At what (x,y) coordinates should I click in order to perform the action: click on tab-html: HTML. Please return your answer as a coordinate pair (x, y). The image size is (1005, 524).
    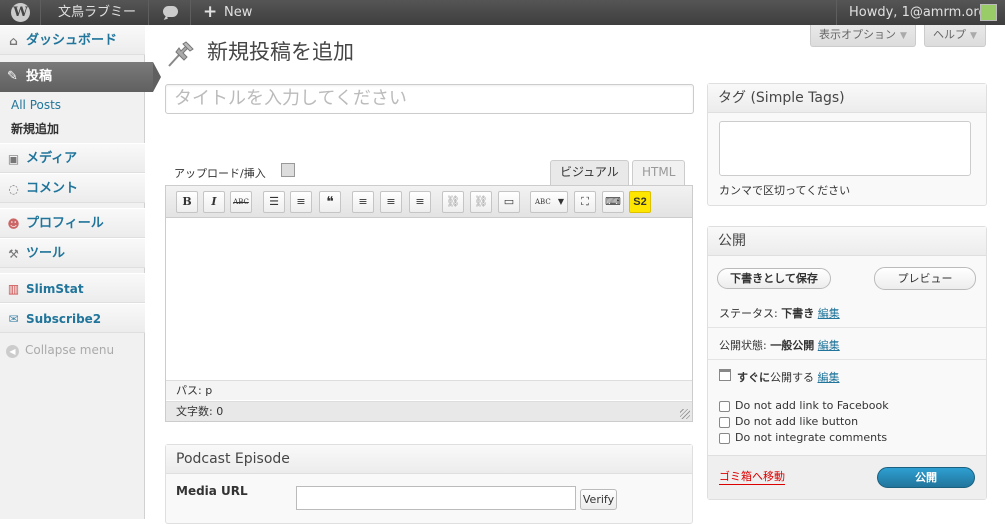
    Looking at the image, I should click on (659, 172).